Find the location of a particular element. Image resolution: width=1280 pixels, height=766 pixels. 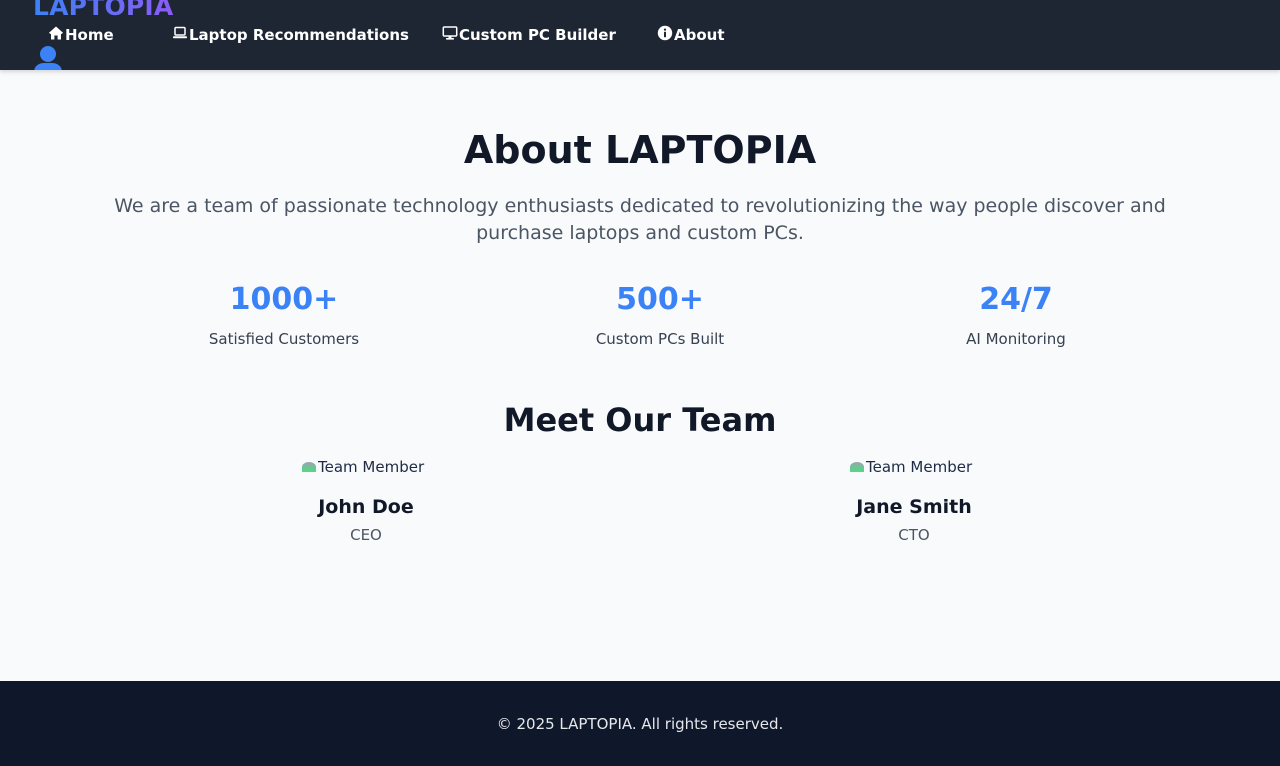

info-circle-icon is located at coordinates (665, 33).